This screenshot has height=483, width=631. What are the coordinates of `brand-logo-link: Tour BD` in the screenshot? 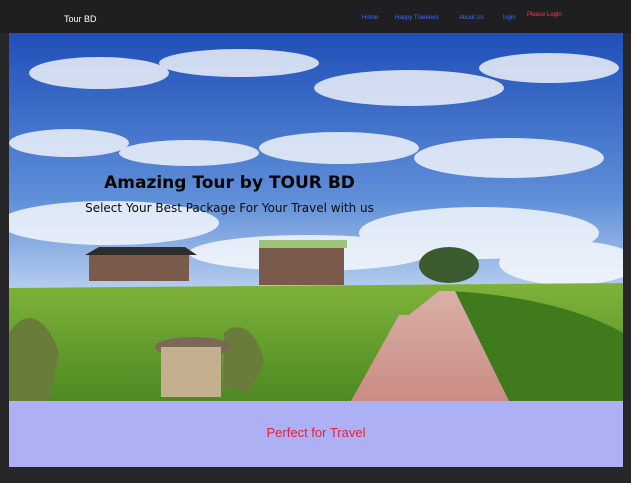 It's located at (80, 19).